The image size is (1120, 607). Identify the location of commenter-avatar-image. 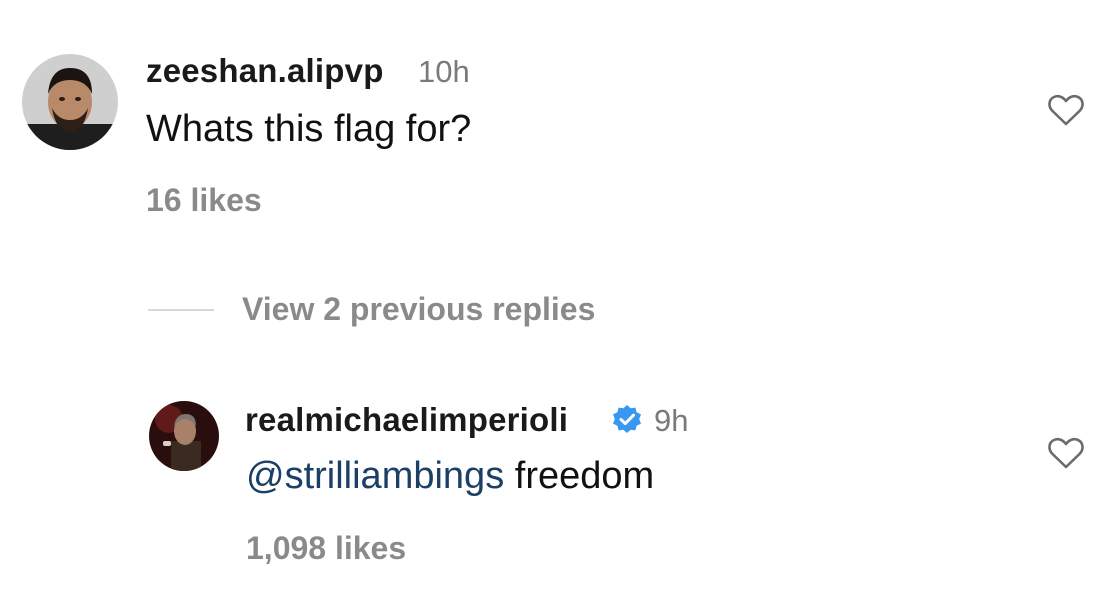
(70, 102).